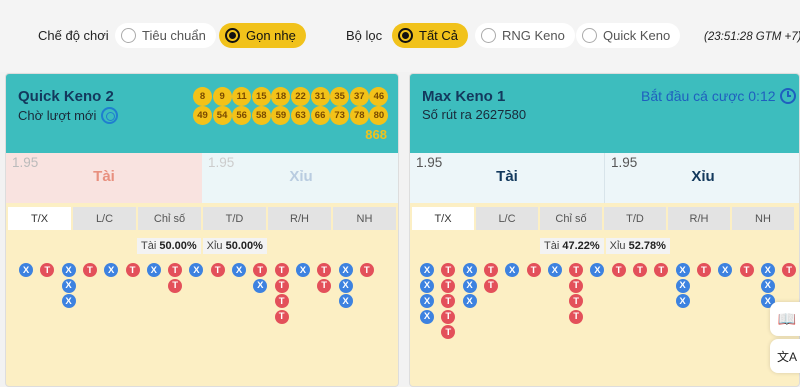 The image size is (800, 387). What do you see at coordinates (340, 96) in the screenshot?
I see `result-ball: 35` at bounding box center [340, 96].